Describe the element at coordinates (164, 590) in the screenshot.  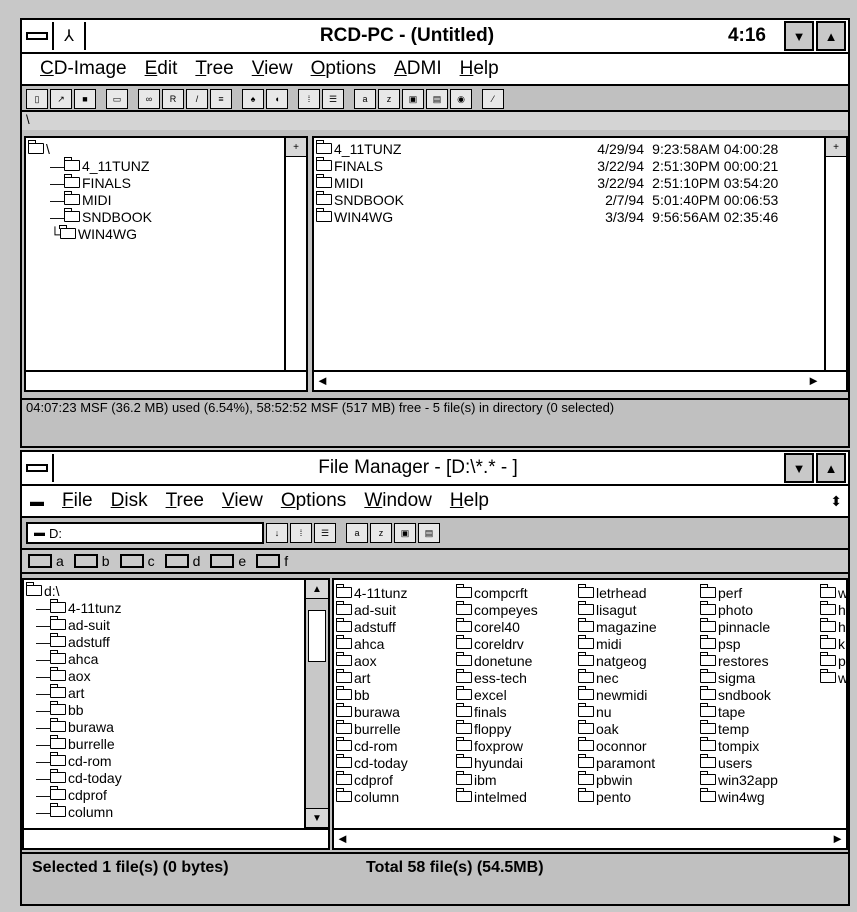
I see `tree-root: d:\` at that location.